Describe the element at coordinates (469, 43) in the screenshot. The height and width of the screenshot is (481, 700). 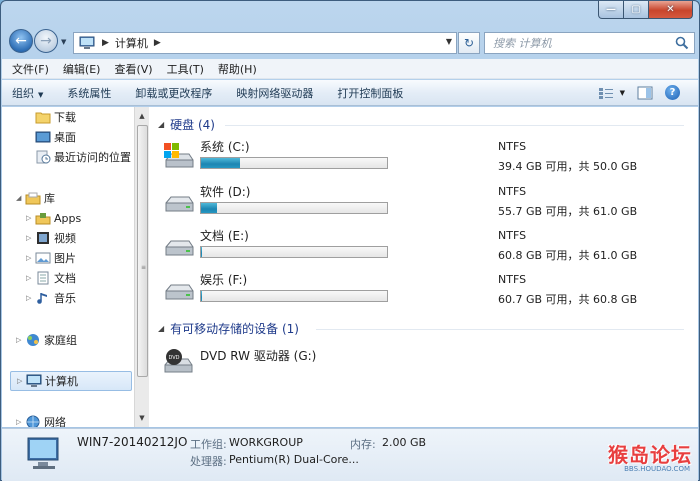
I see `refresh-button: ↻` at that location.